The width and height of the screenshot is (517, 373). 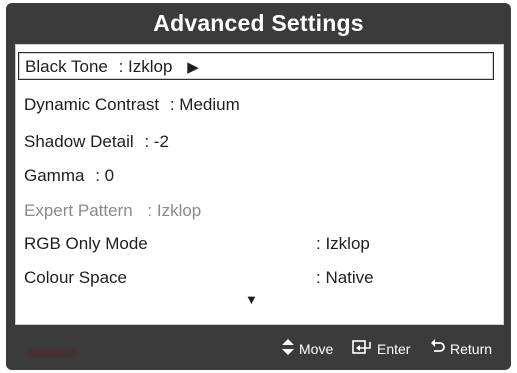 I want to click on menu-item-colour-space: Colour Space : Native, so click(x=259, y=278).